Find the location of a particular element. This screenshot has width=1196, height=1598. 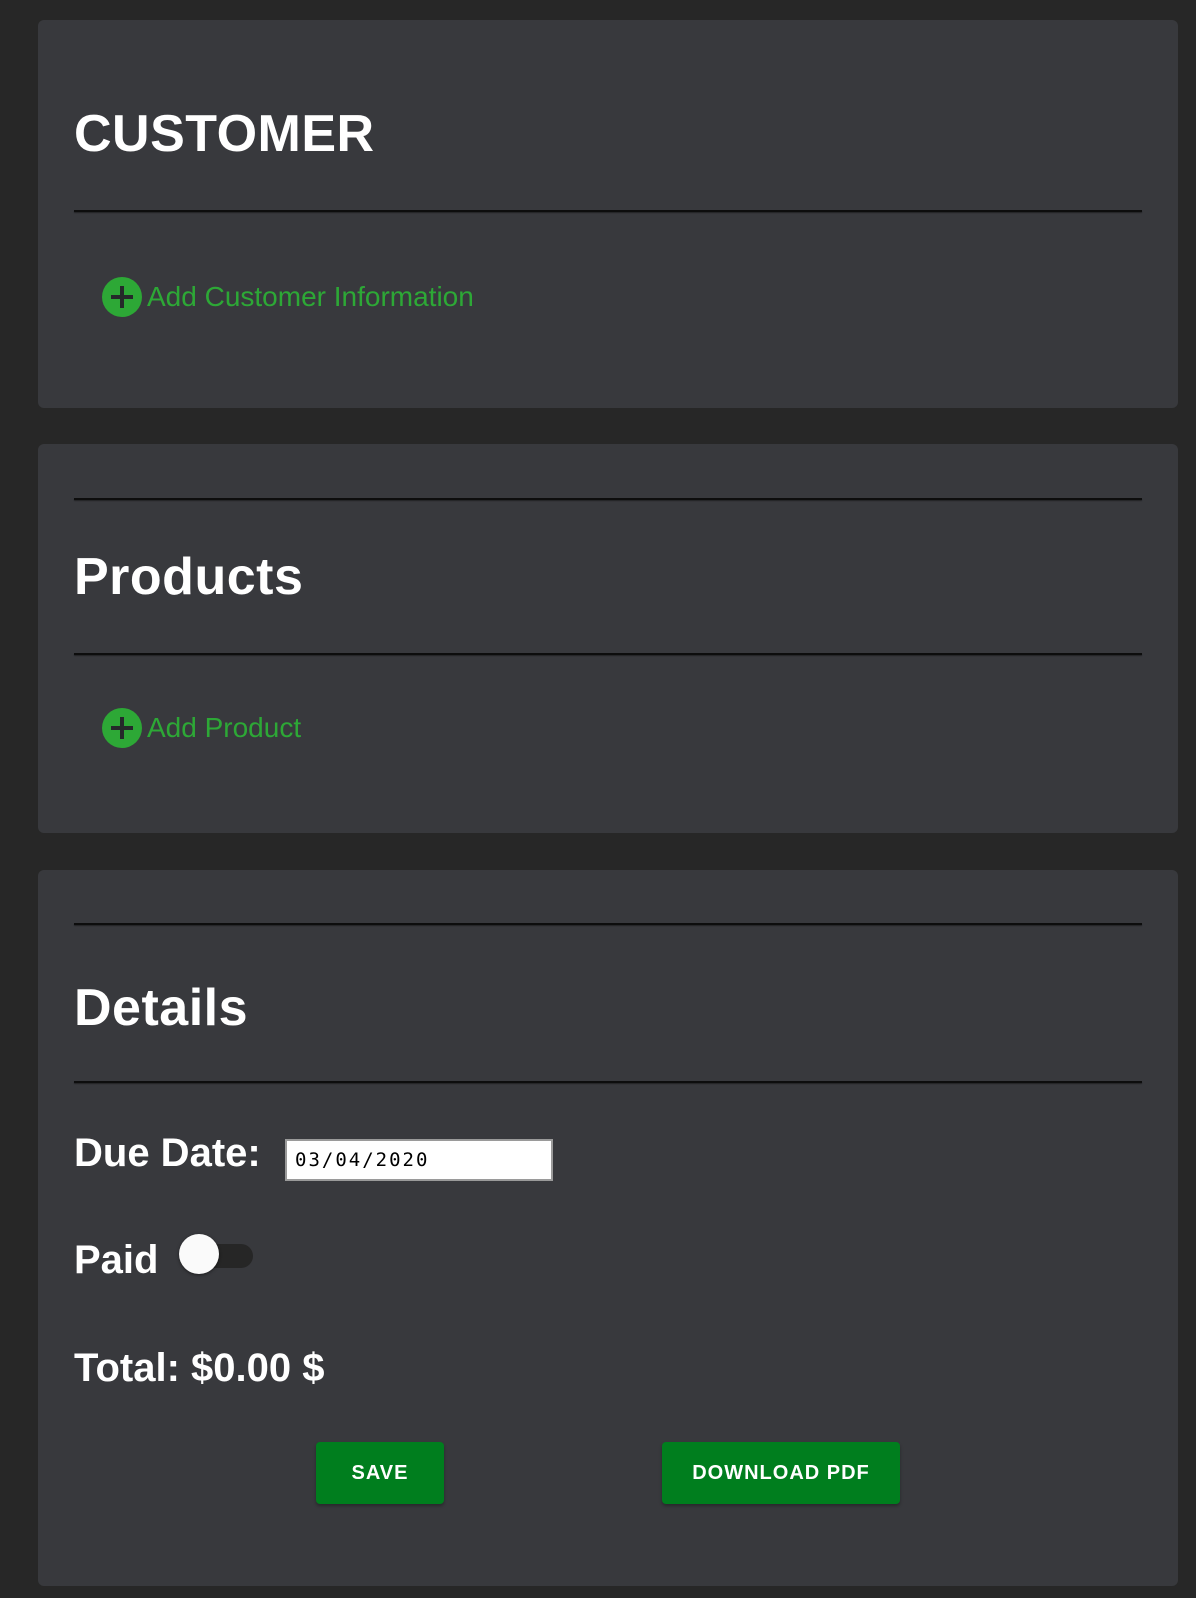

products-top-divider is located at coordinates (608, 499).